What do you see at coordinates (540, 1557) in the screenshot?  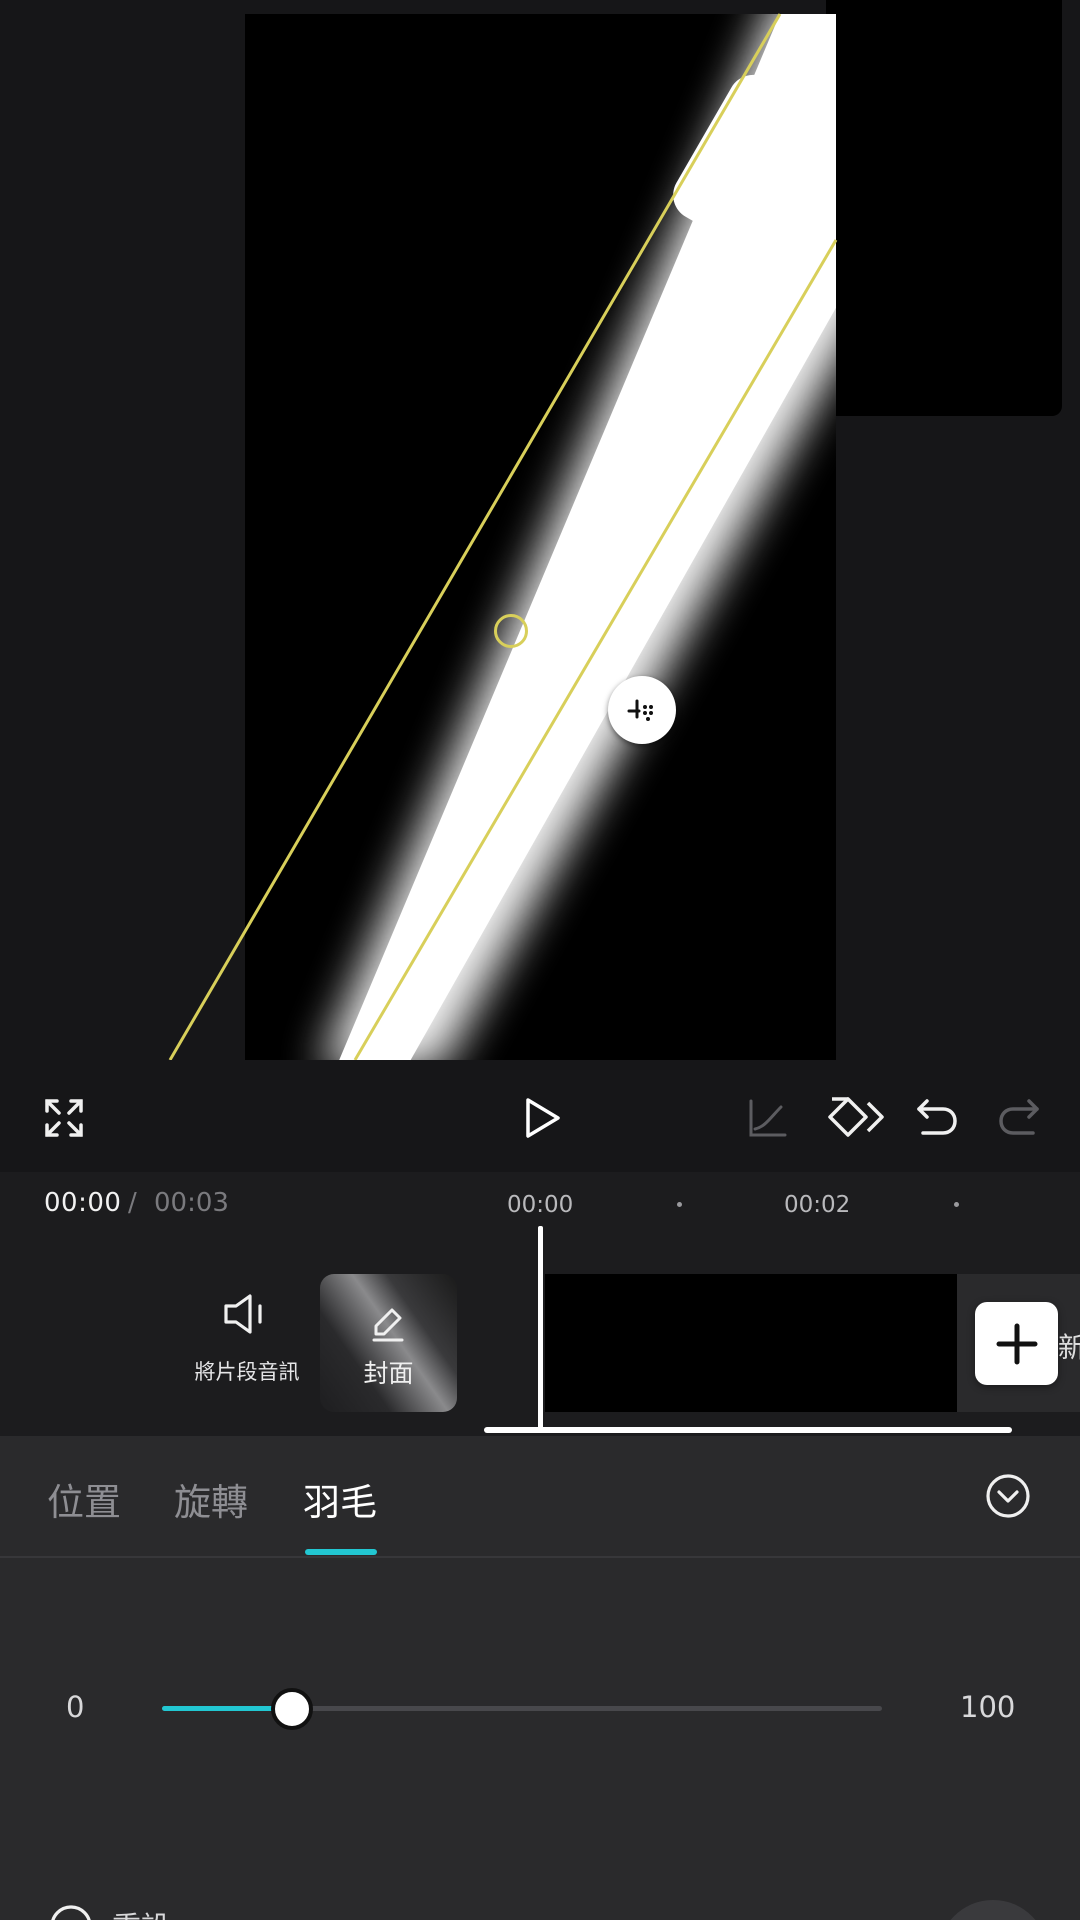 I see `panel-divider` at bounding box center [540, 1557].